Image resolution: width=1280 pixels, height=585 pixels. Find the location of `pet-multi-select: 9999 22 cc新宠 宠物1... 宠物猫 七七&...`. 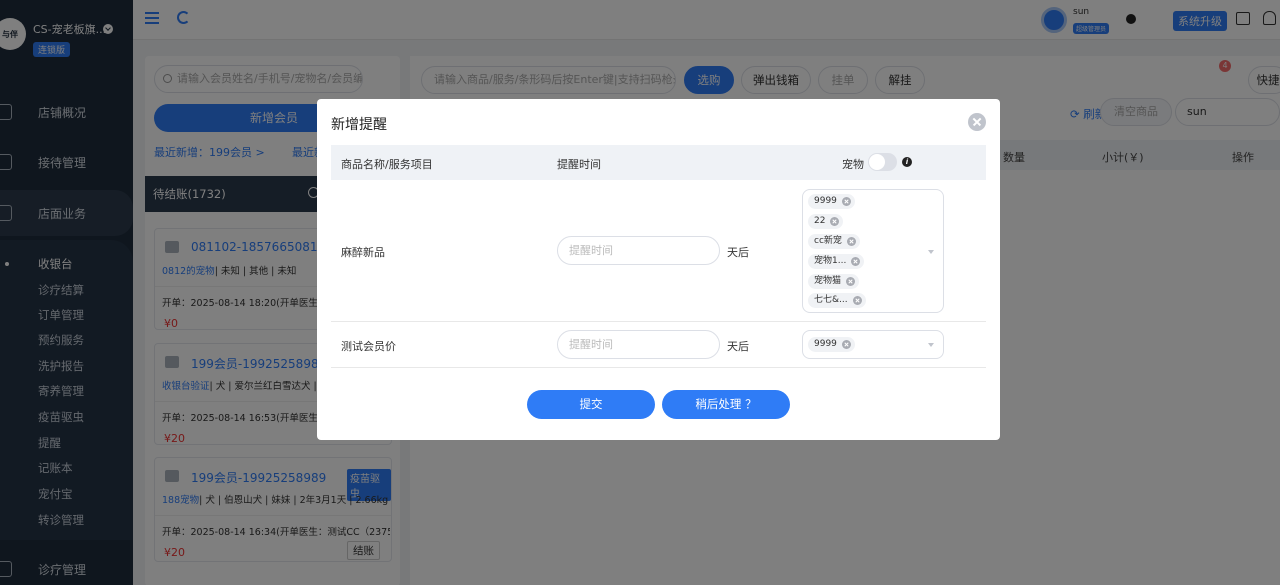

pet-multi-select: 9999 22 cc新宠 宠物1... 宠物猫 七七&... is located at coordinates (873, 251).